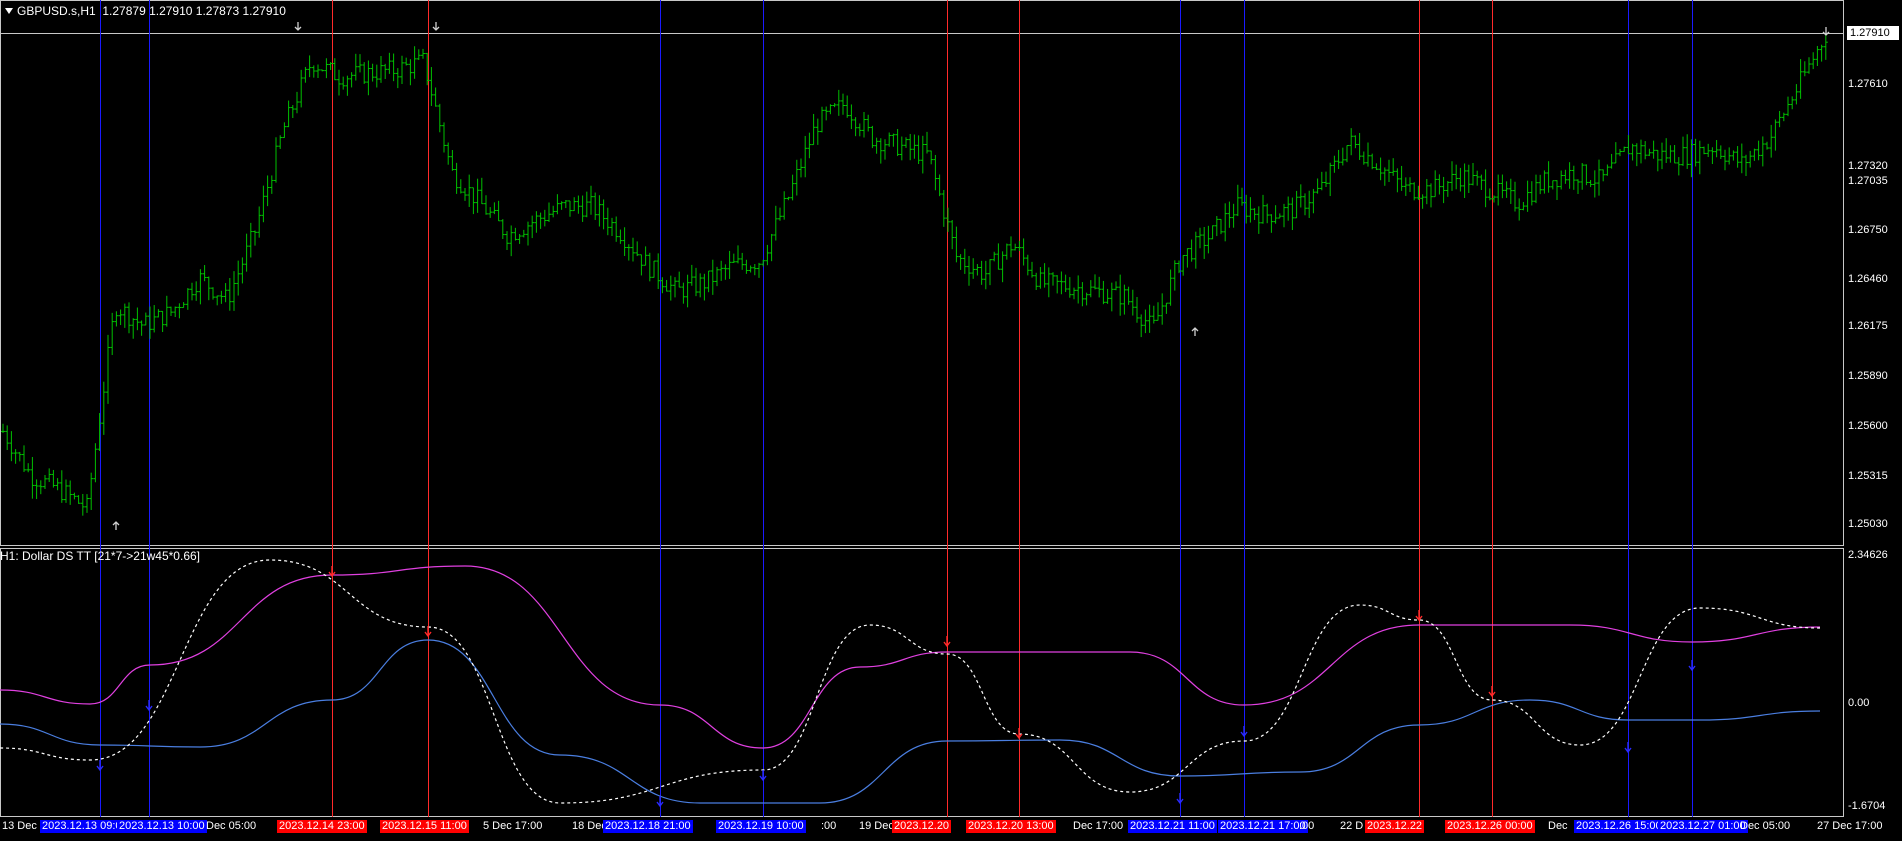  I want to click on dropdown-triangle-icon, so click(9, 11).